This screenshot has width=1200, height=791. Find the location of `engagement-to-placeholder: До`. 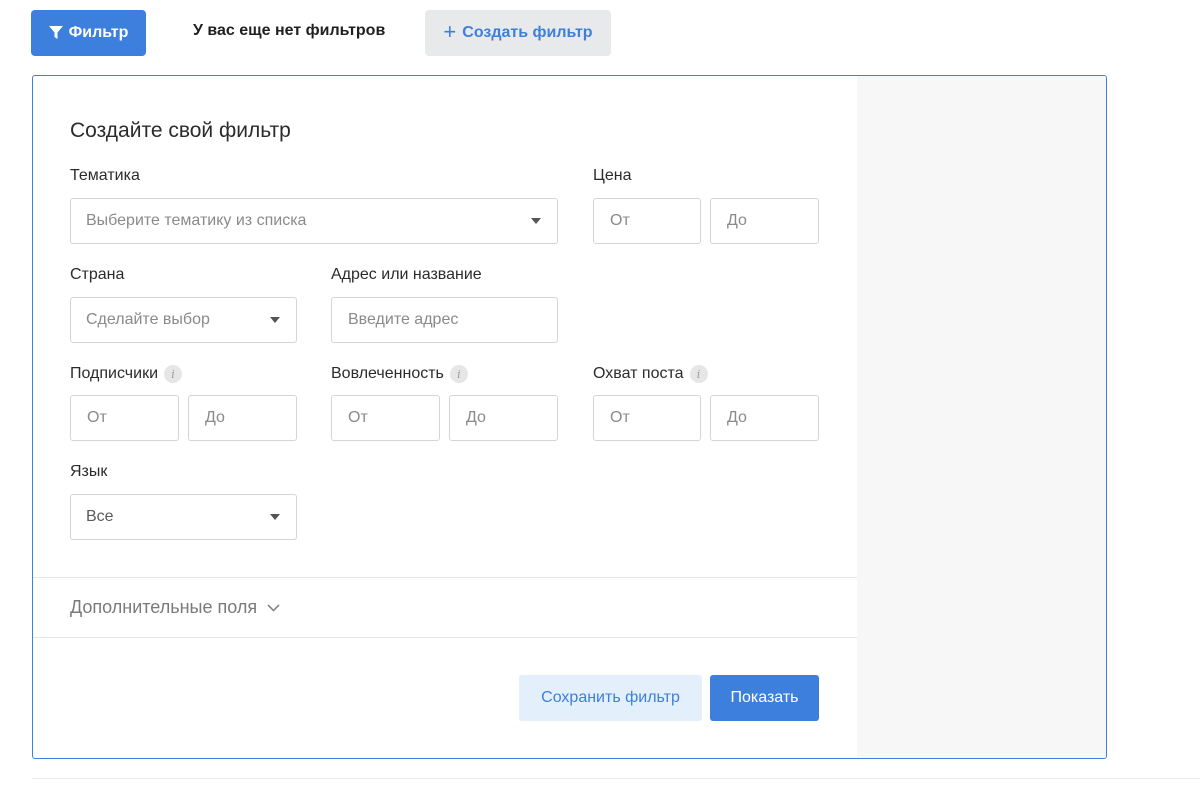

engagement-to-placeholder: До is located at coordinates (476, 417).